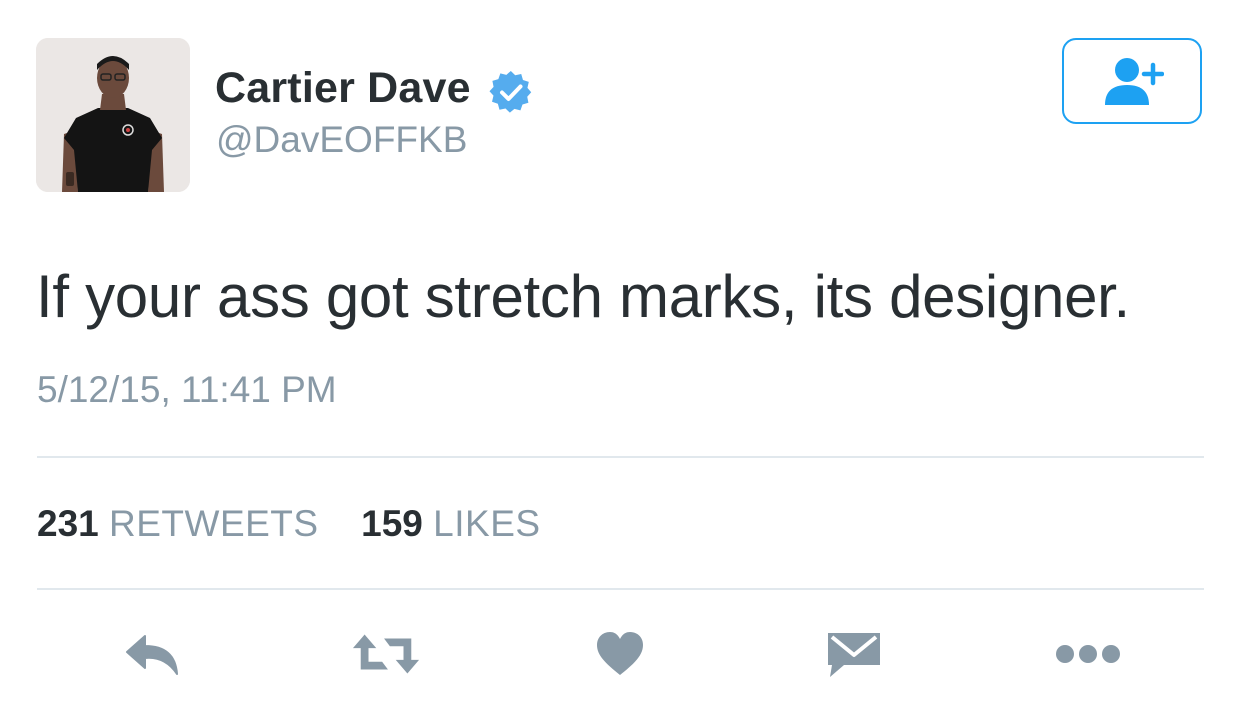 The image size is (1242, 719). What do you see at coordinates (68, 523) in the screenshot?
I see `retweets-count: 231` at bounding box center [68, 523].